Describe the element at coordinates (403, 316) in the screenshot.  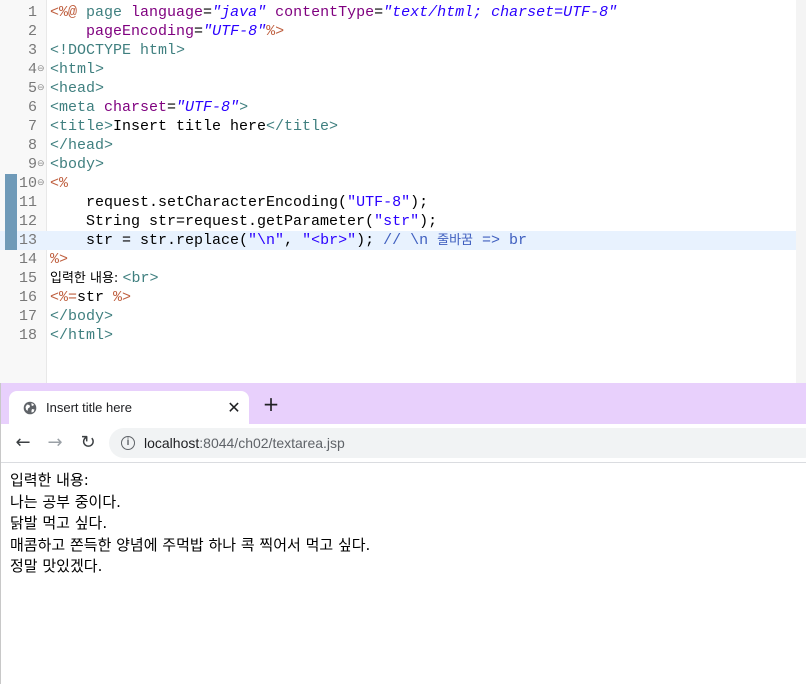
I see `code-line: 17 </body>` at that location.